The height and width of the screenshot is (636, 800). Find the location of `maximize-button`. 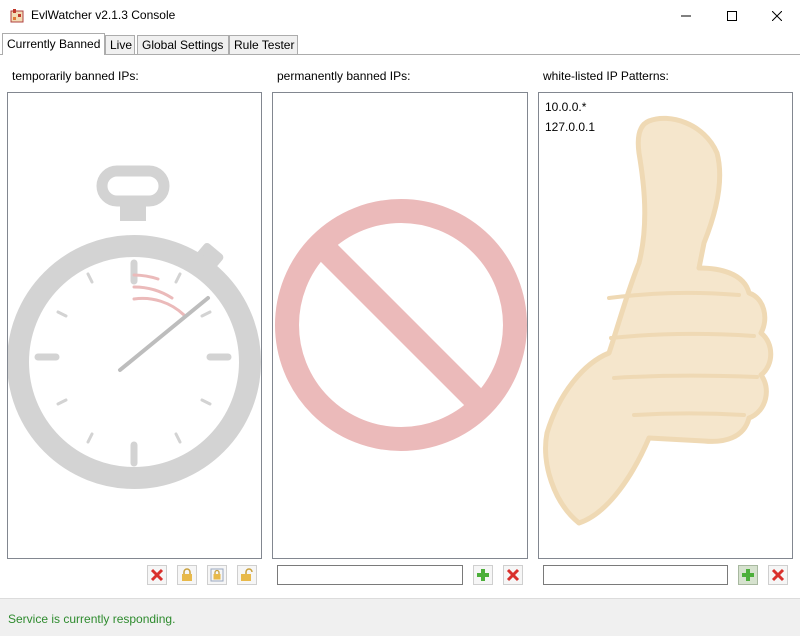

maximize-button is located at coordinates (732, 16).